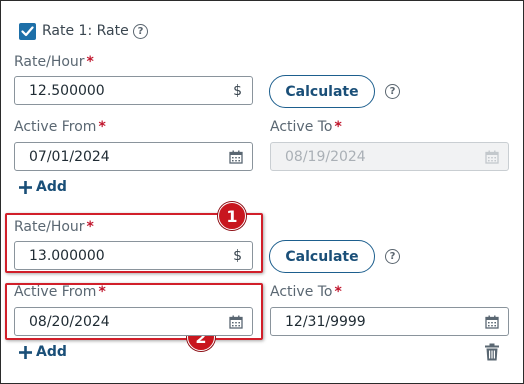  Describe the element at coordinates (133, 90) in the screenshot. I see `rate-hour-input: 12.500000 $` at that location.